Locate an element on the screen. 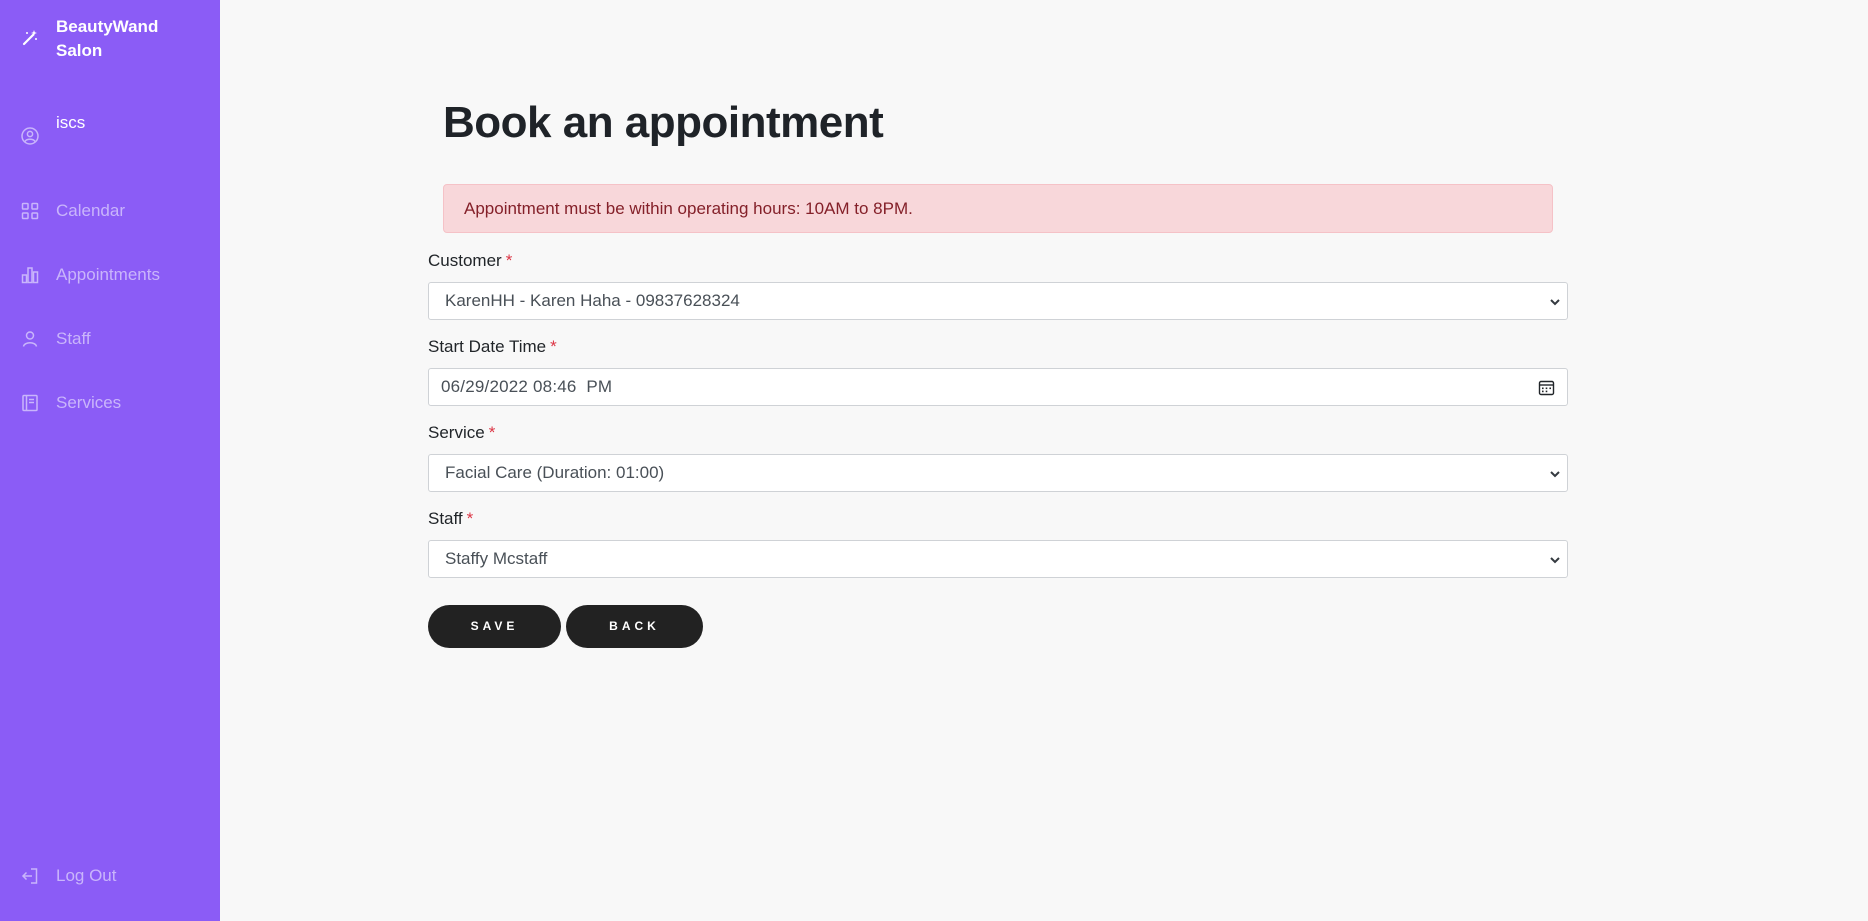 The width and height of the screenshot is (1868, 921). sidebar-item-label: Appointments is located at coordinates (108, 274).